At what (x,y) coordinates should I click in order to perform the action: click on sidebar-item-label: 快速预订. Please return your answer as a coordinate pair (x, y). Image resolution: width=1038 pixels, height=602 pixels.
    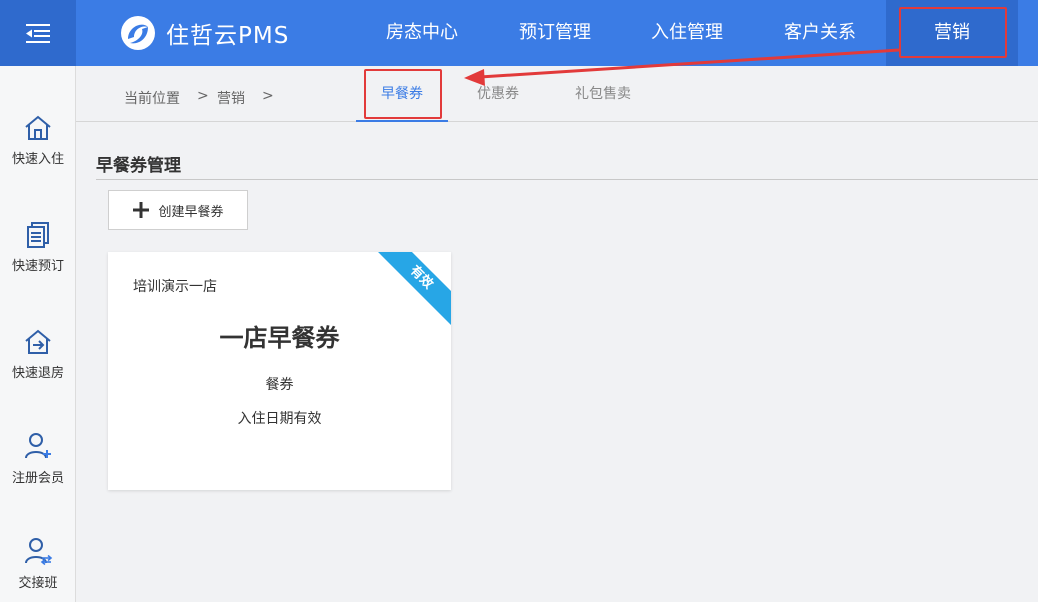
    Looking at the image, I should click on (37, 266).